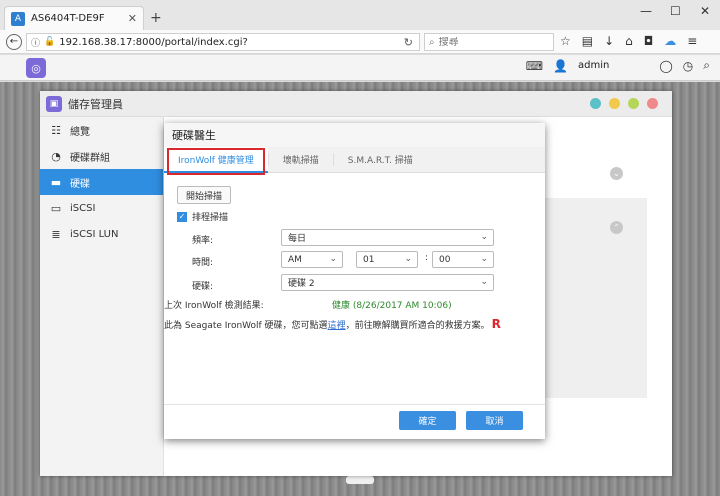 Image resolution: width=720 pixels, height=496 pixels. I want to click on disk-detail-panel, so click(596, 298).